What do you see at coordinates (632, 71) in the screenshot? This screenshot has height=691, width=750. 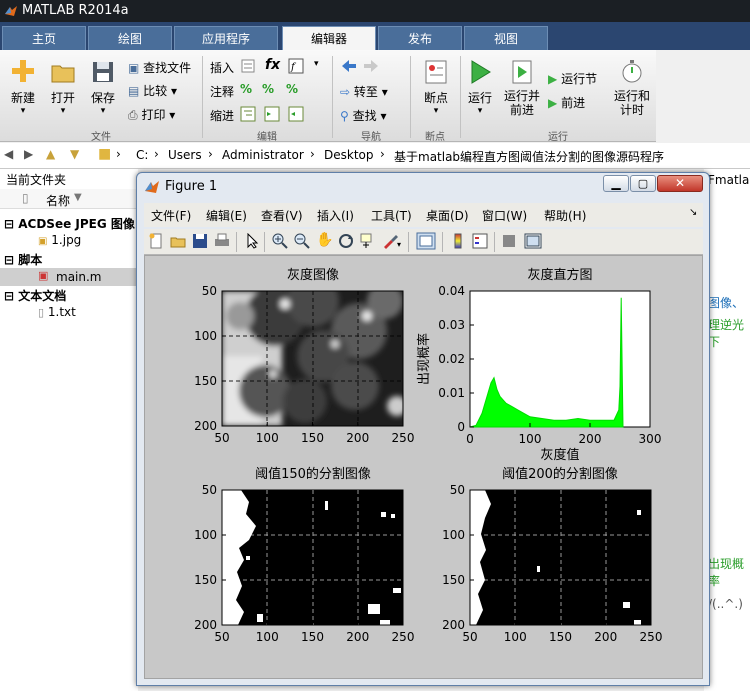 I see `stopwatch-icon` at bounding box center [632, 71].